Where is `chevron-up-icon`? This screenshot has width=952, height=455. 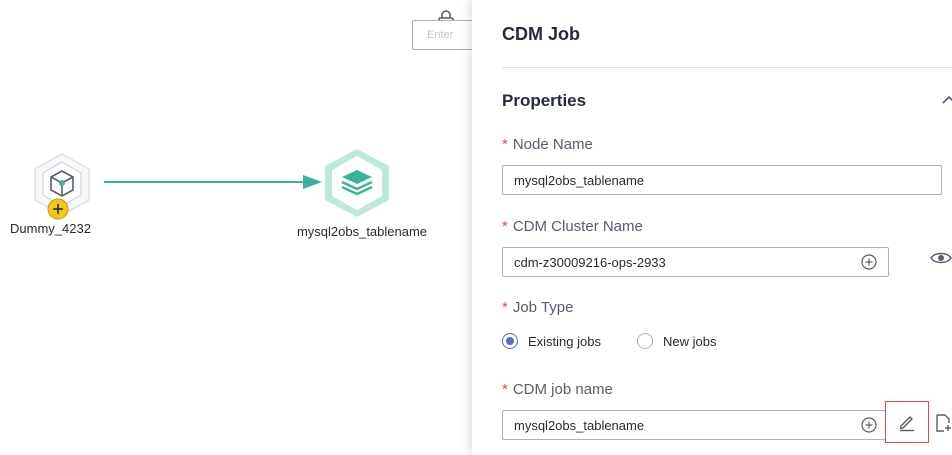
chevron-up-icon is located at coordinates (947, 99).